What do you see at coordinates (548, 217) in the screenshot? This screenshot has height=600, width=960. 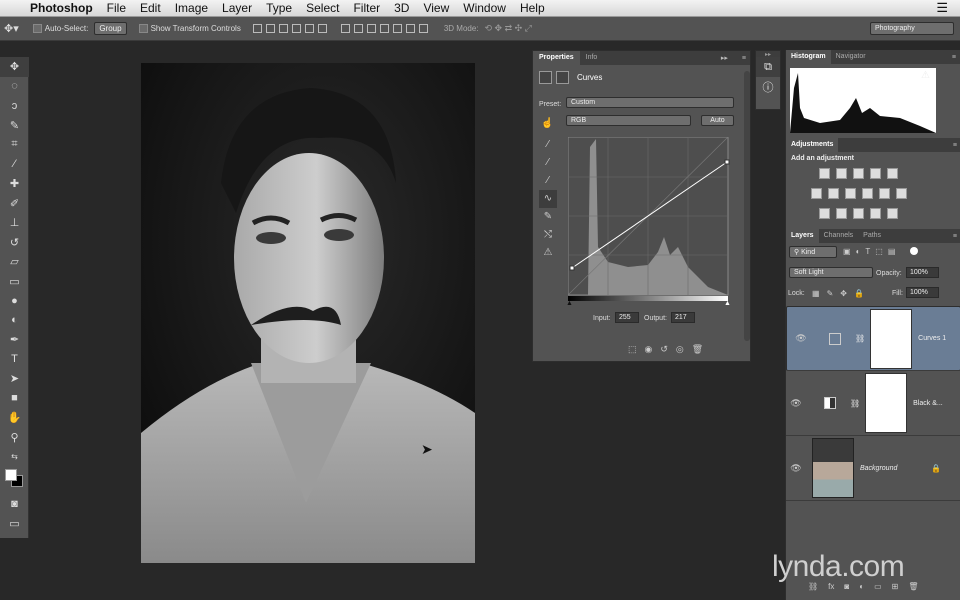 I see `pencil-draw-icon: ✎` at bounding box center [548, 217].